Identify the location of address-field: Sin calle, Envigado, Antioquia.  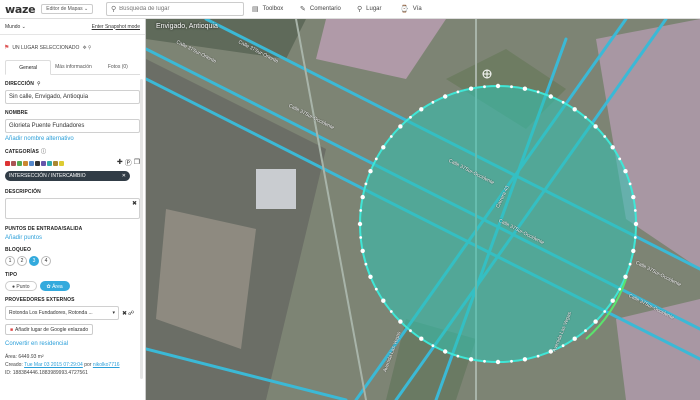
(72, 97).